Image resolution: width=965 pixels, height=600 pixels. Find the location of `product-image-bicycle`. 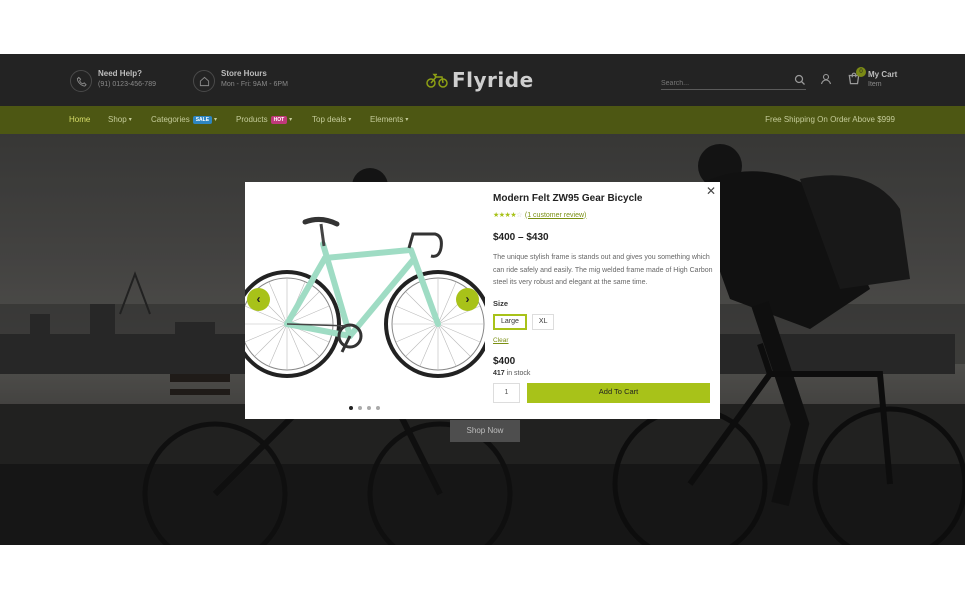

product-image-bicycle is located at coordinates (365, 297).